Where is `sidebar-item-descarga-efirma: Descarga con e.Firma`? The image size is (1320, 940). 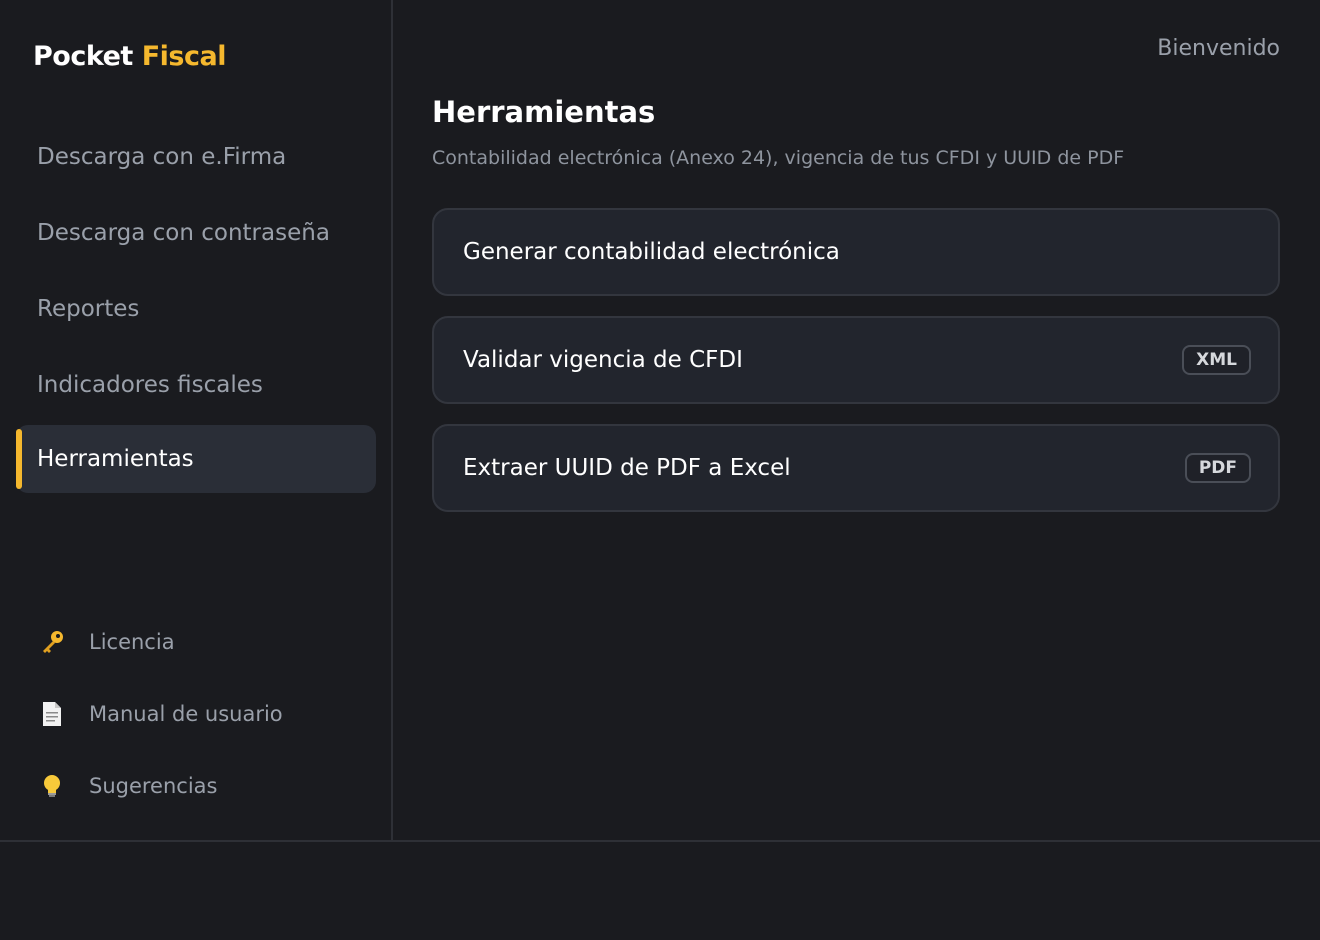
sidebar-item-descarga-efirma: Descarga con e.Firma is located at coordinates (196, 157).